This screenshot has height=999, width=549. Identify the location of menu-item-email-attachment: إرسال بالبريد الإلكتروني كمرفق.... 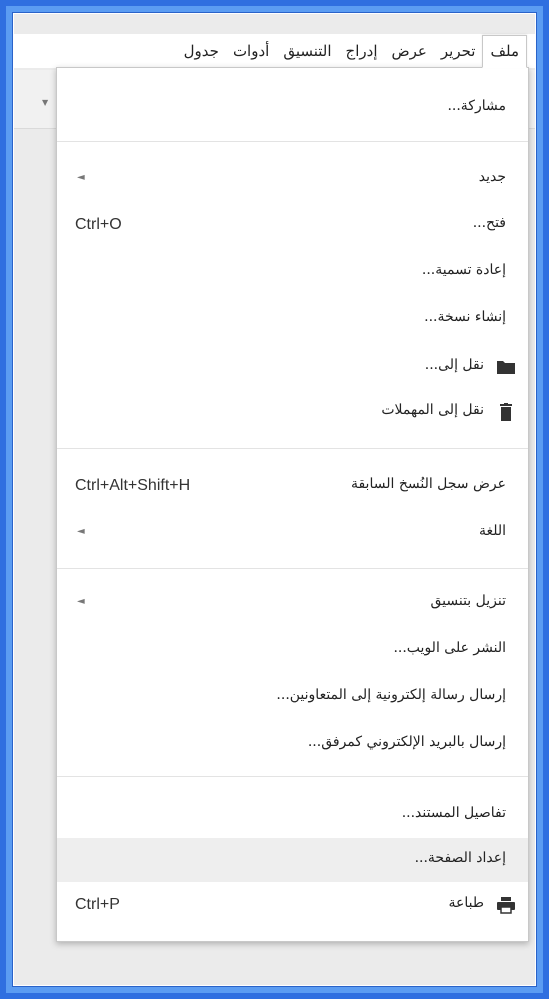
(292, 743).